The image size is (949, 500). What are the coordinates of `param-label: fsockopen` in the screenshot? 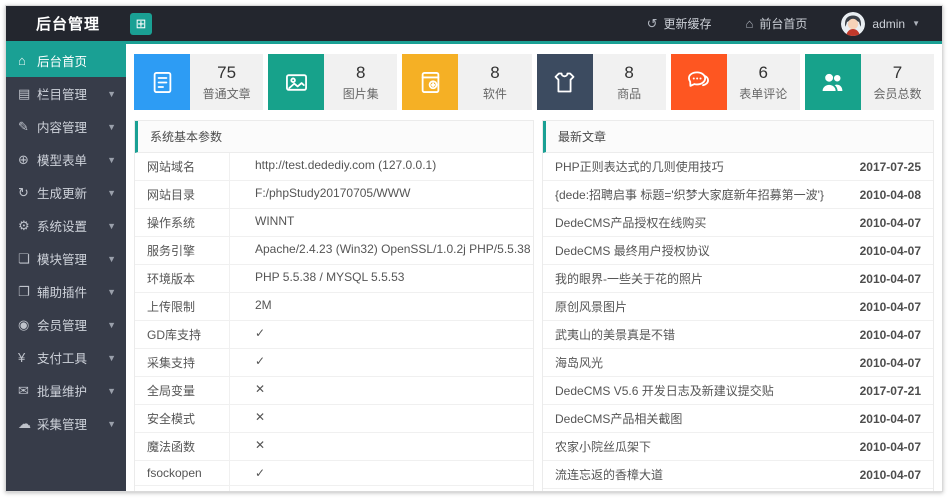 It's located at (182, 473).